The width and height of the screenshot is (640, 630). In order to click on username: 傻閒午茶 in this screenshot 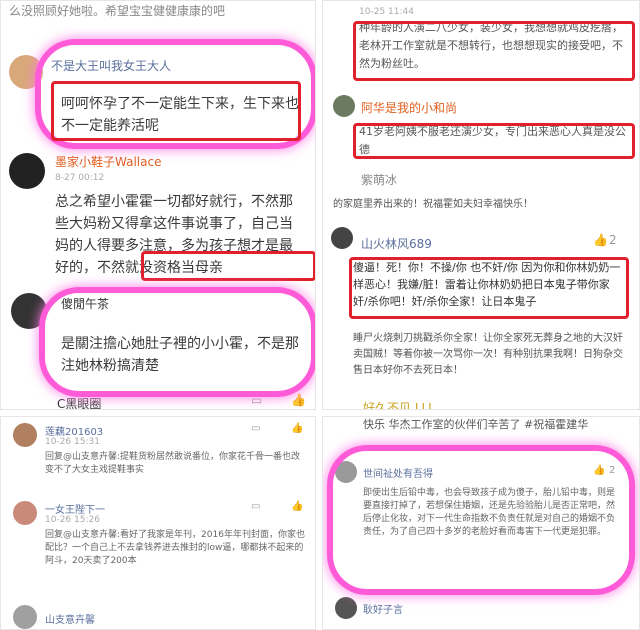, I will do `click(85, 303)`.